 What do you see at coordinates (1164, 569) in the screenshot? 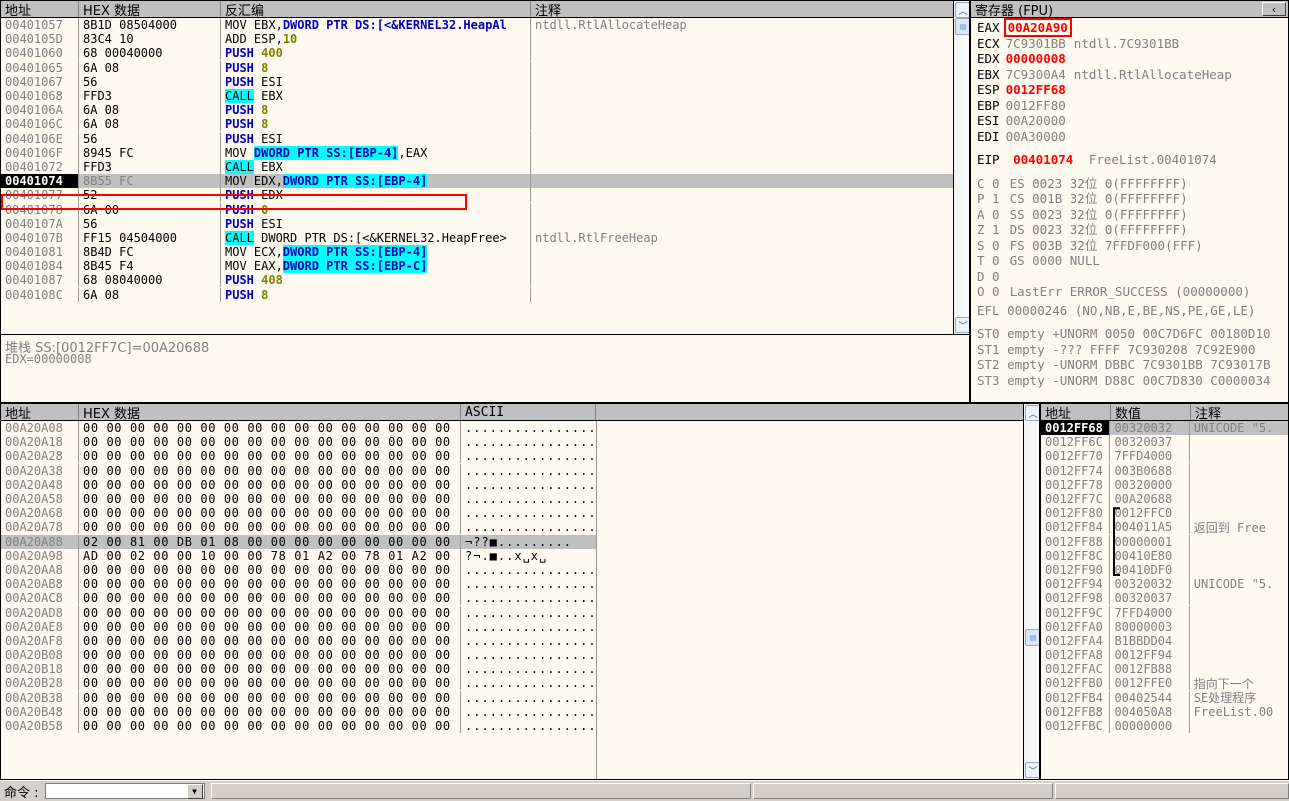
I see `stack-row: 0012FF90 00410DF0` at bounding box center [1164, 569].